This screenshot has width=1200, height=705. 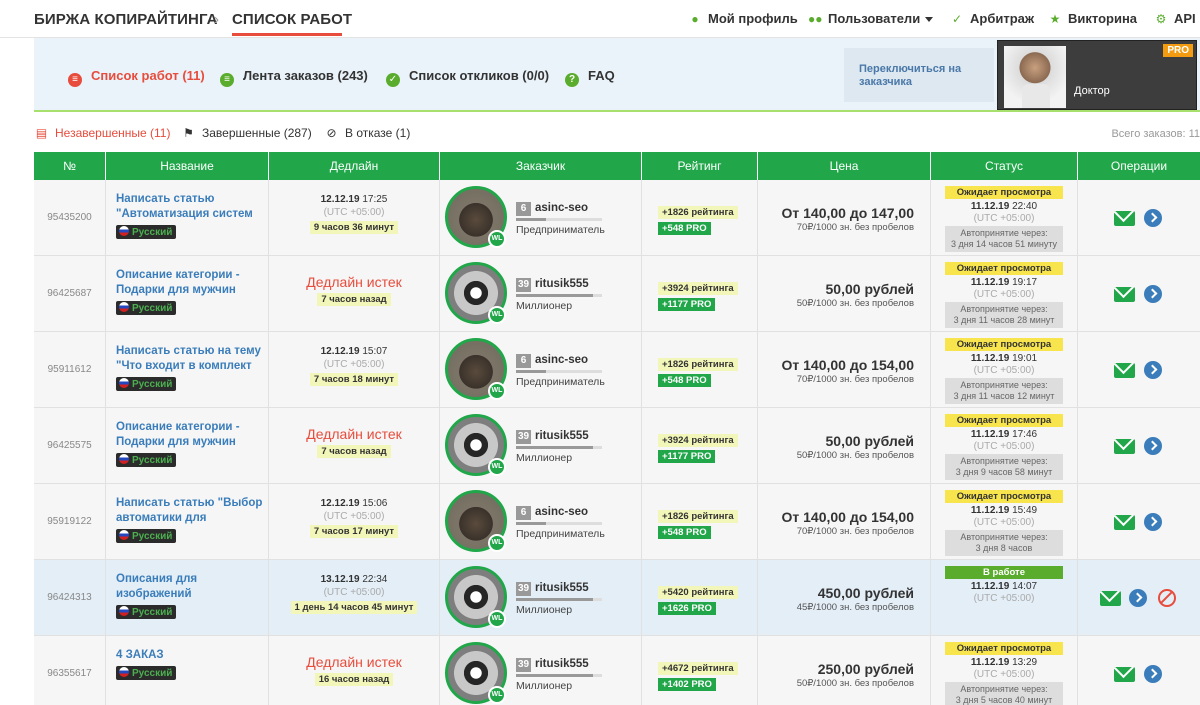 What do you see at coordinates (340, 351) in the screenshot?
I see `deadline-day: 12.12.19` at bounding box center [340, 351].